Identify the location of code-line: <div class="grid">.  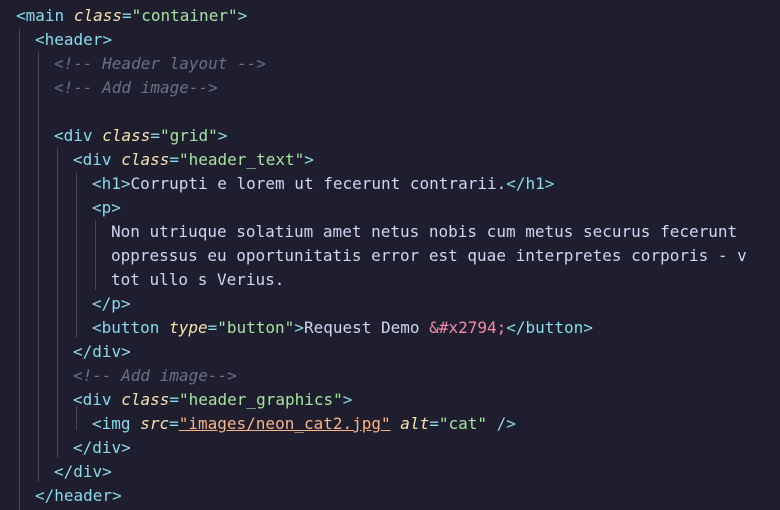
(140, 136).